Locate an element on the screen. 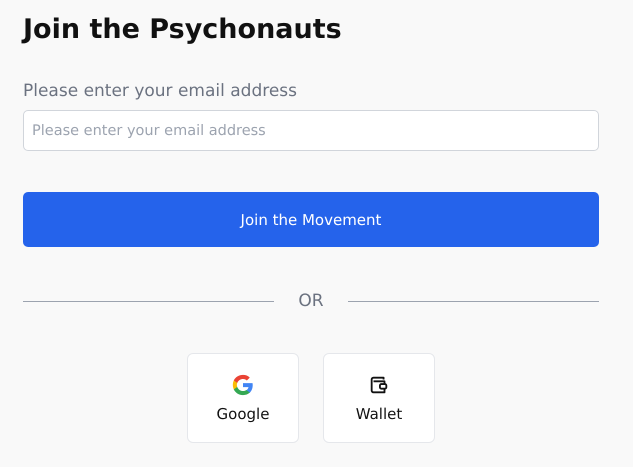 Image resolution: width=633 pixels, height=467 pixels. sign-in-button: Google is located at coordinates (243, 398).